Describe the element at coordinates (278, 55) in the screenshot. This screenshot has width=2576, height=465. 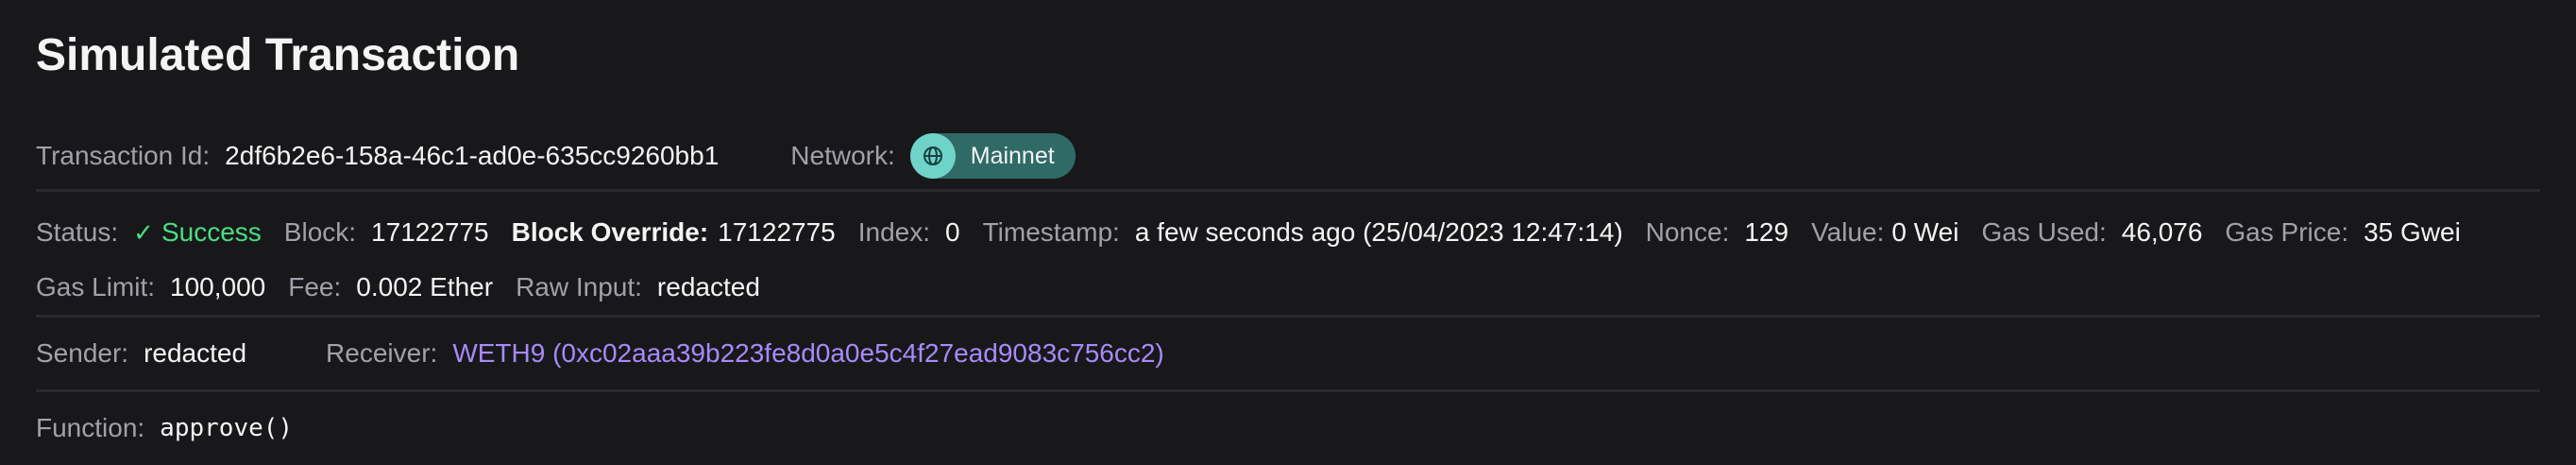
I see `page-title: Simulated Transaction` at that location.